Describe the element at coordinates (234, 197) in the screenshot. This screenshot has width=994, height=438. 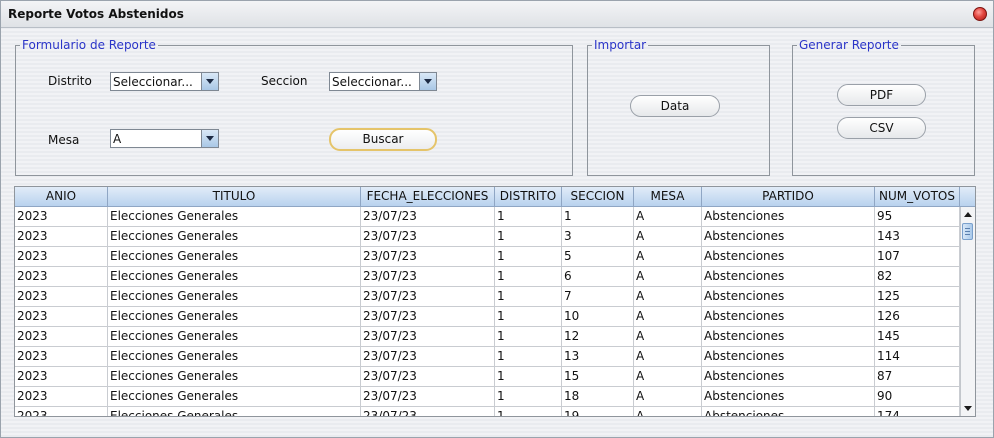
I see `column-header-titulo: TITULO` at that location.